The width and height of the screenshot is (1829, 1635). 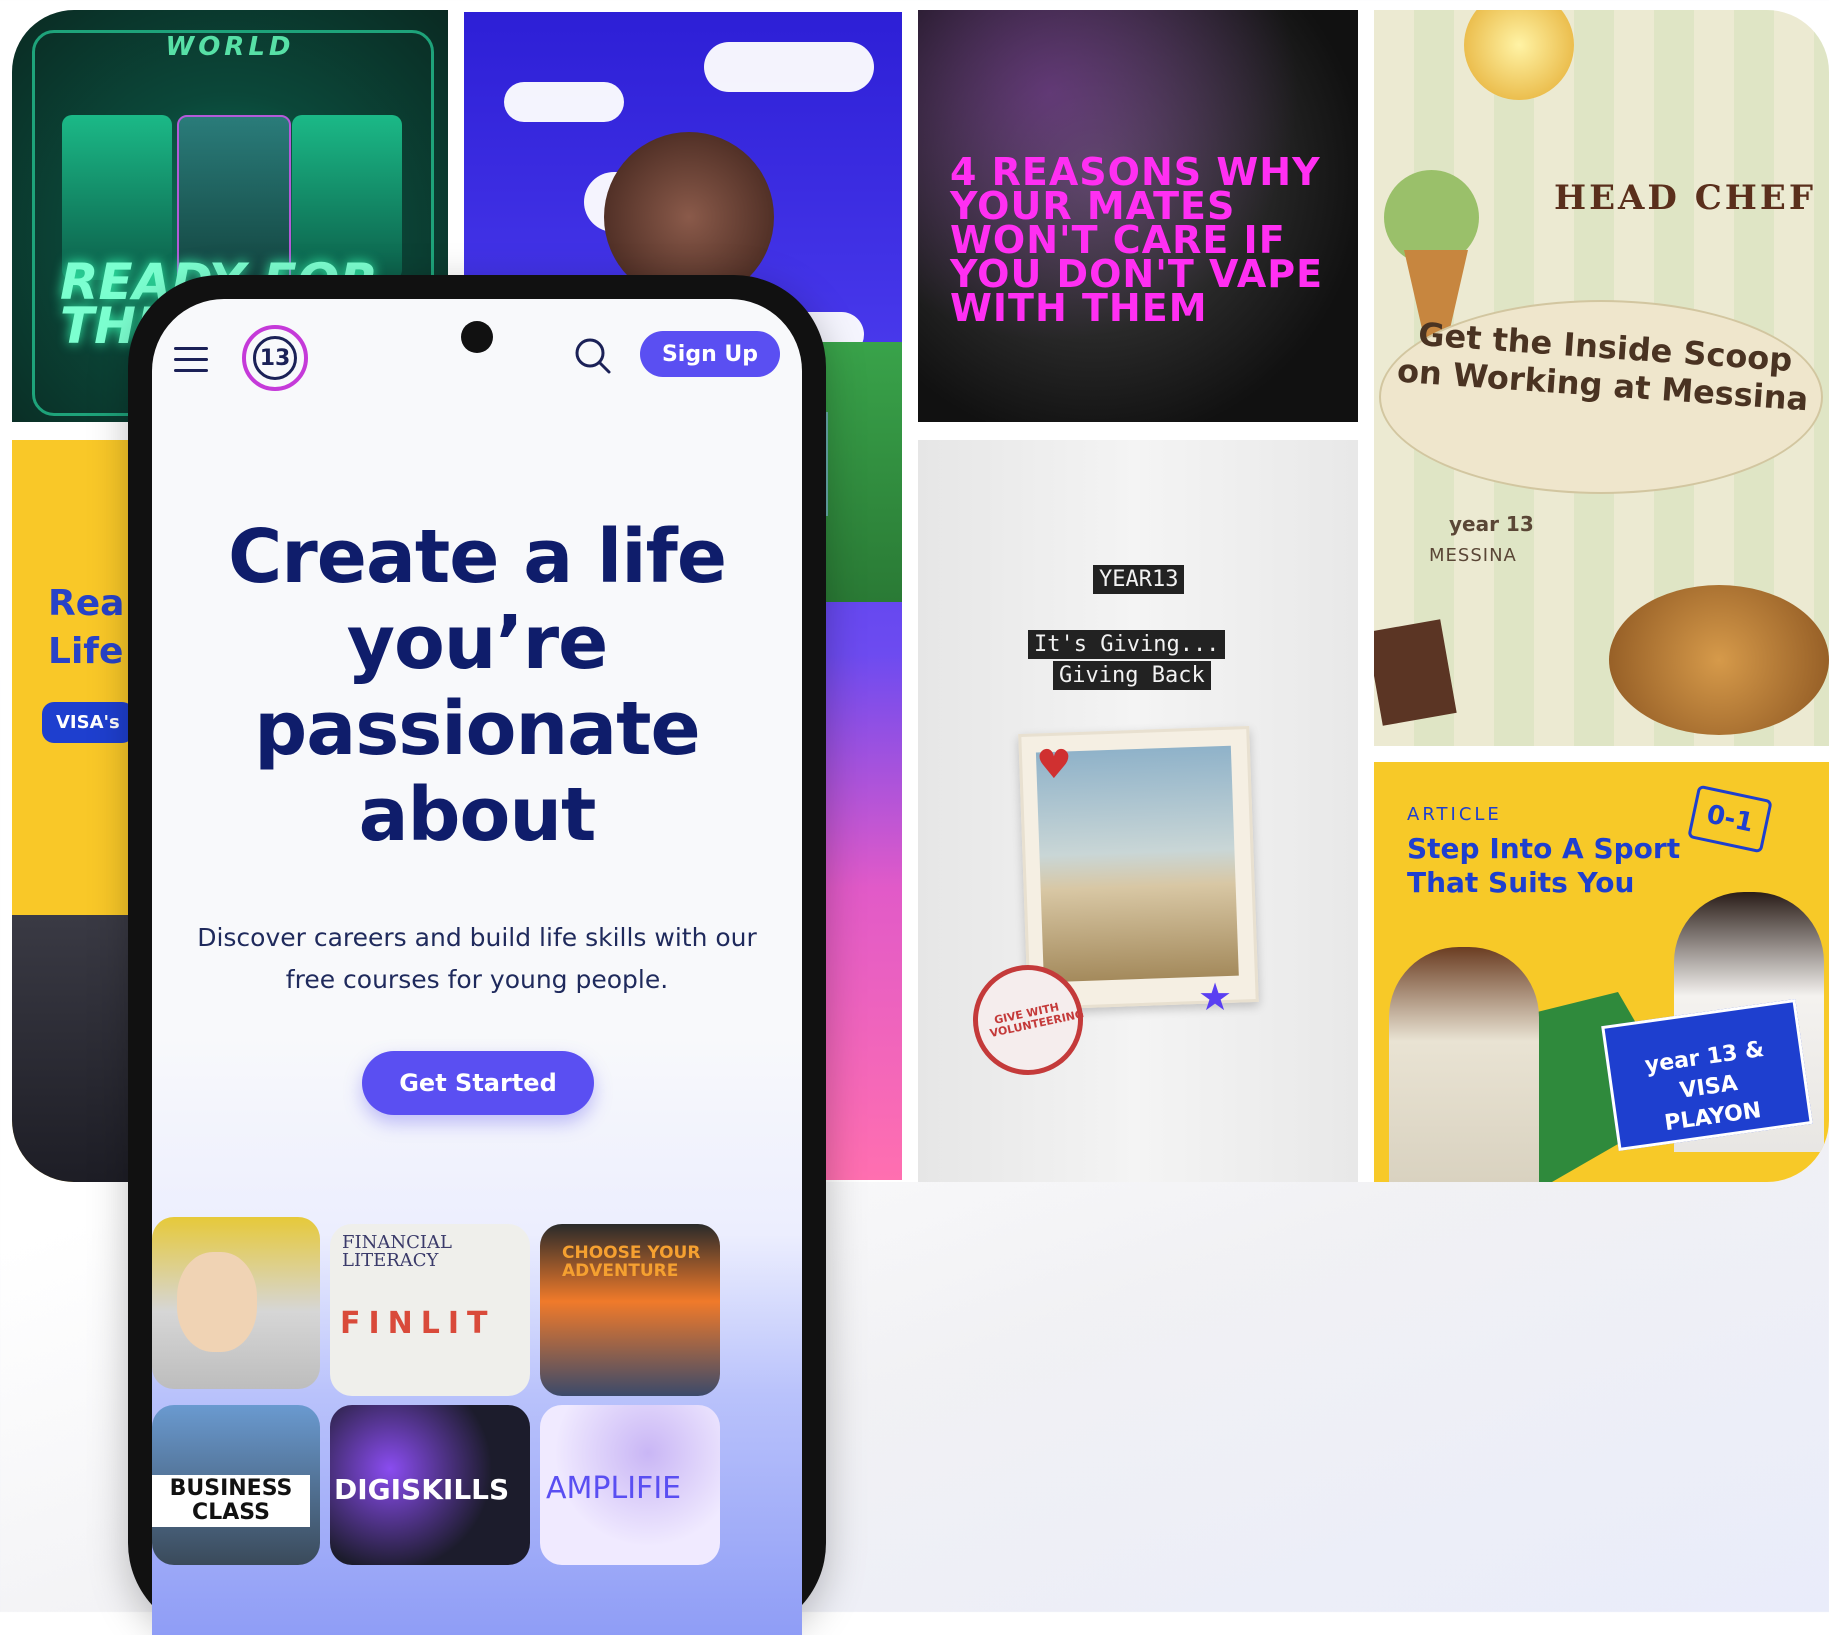 I want to click on course-card-digiskills: DIGISKILLS, so click(x=430, y=1485).